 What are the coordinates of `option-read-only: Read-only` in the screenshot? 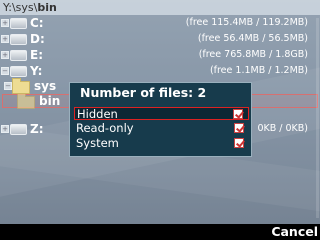 It's located at (161, 128).